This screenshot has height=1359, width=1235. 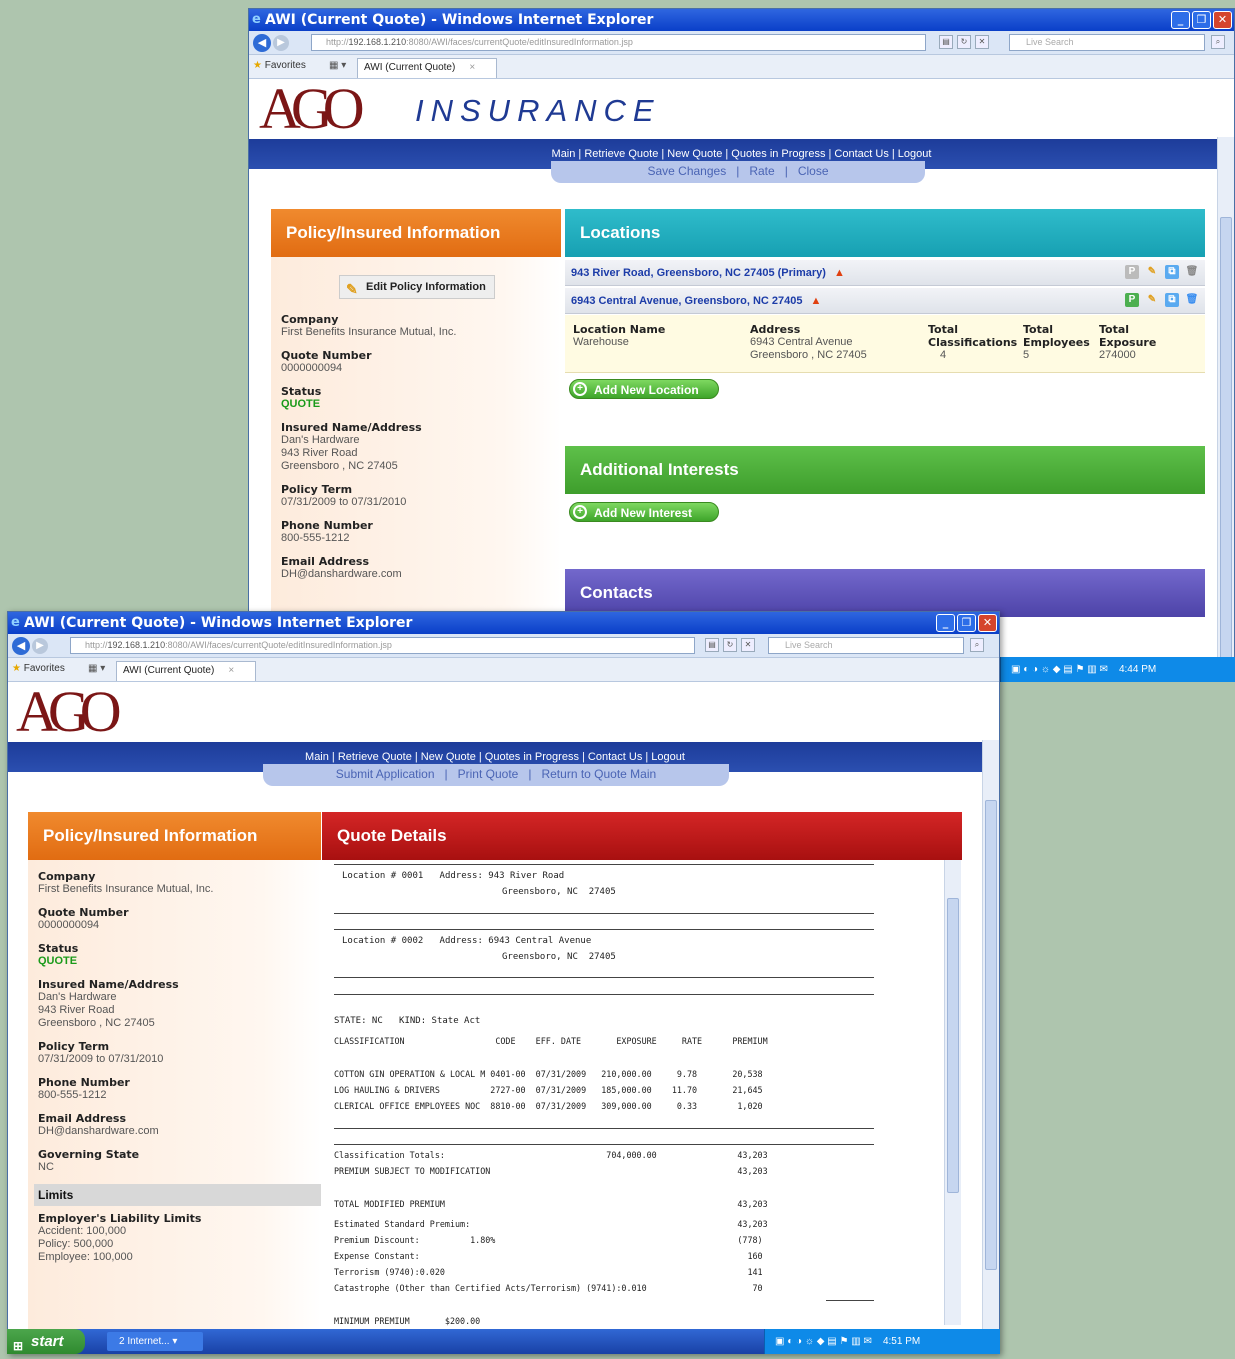 I want to click on quote-total-line: TOTAL MODIFIED PREMIUM 43,203, so click(x=551, y=1204).